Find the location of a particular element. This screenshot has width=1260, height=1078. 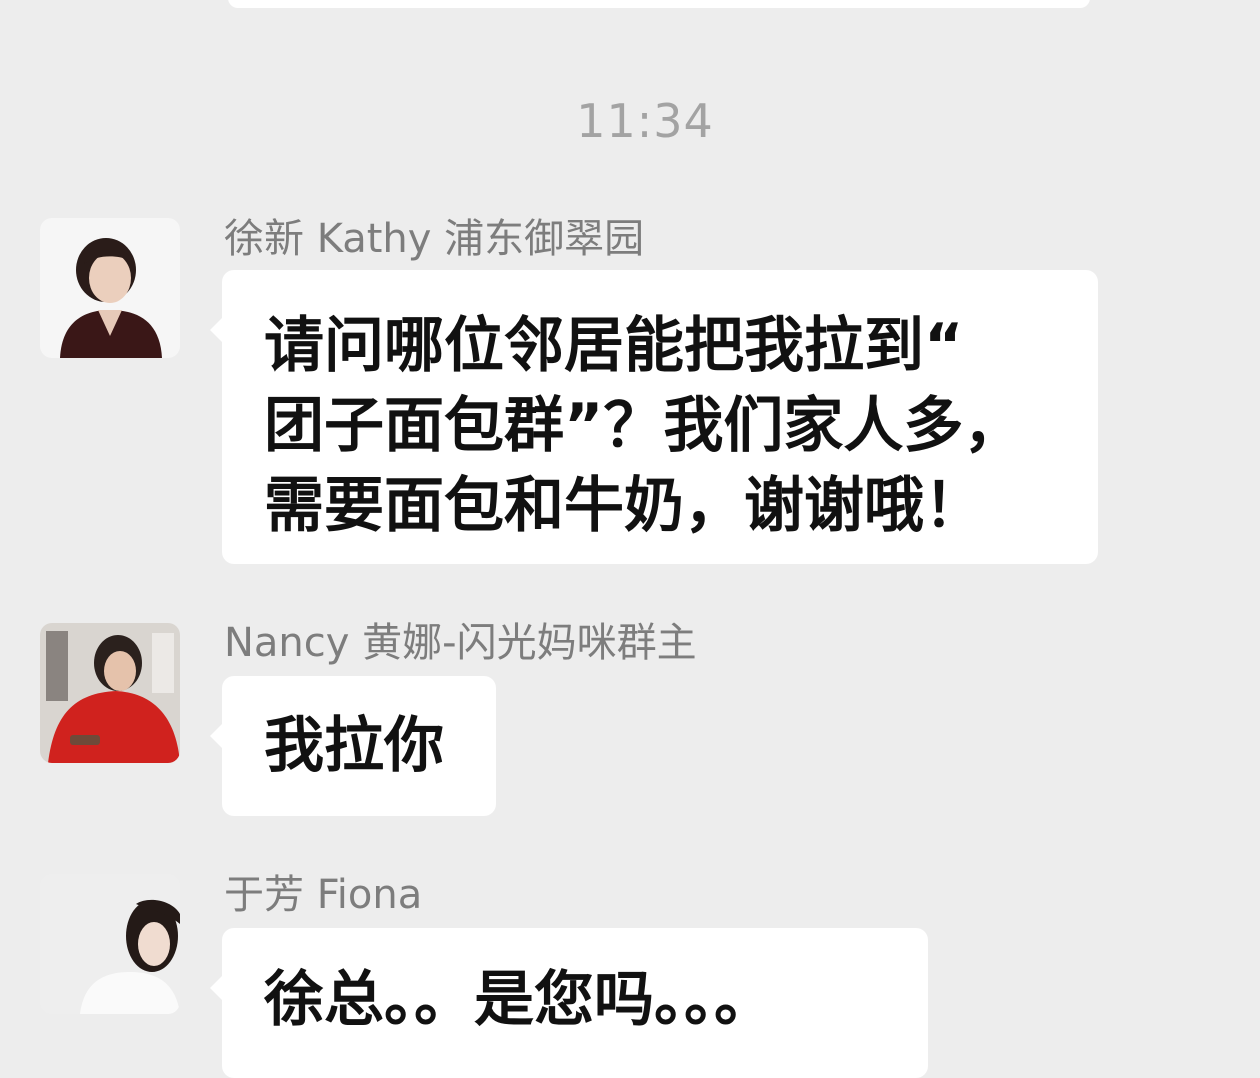

message-text: 请问哪位邻居能把我拉到“ 团子面包群”？我们家人多， 需要面包和牛奶，谢谢哦！ is located at coordinates (644, 426).